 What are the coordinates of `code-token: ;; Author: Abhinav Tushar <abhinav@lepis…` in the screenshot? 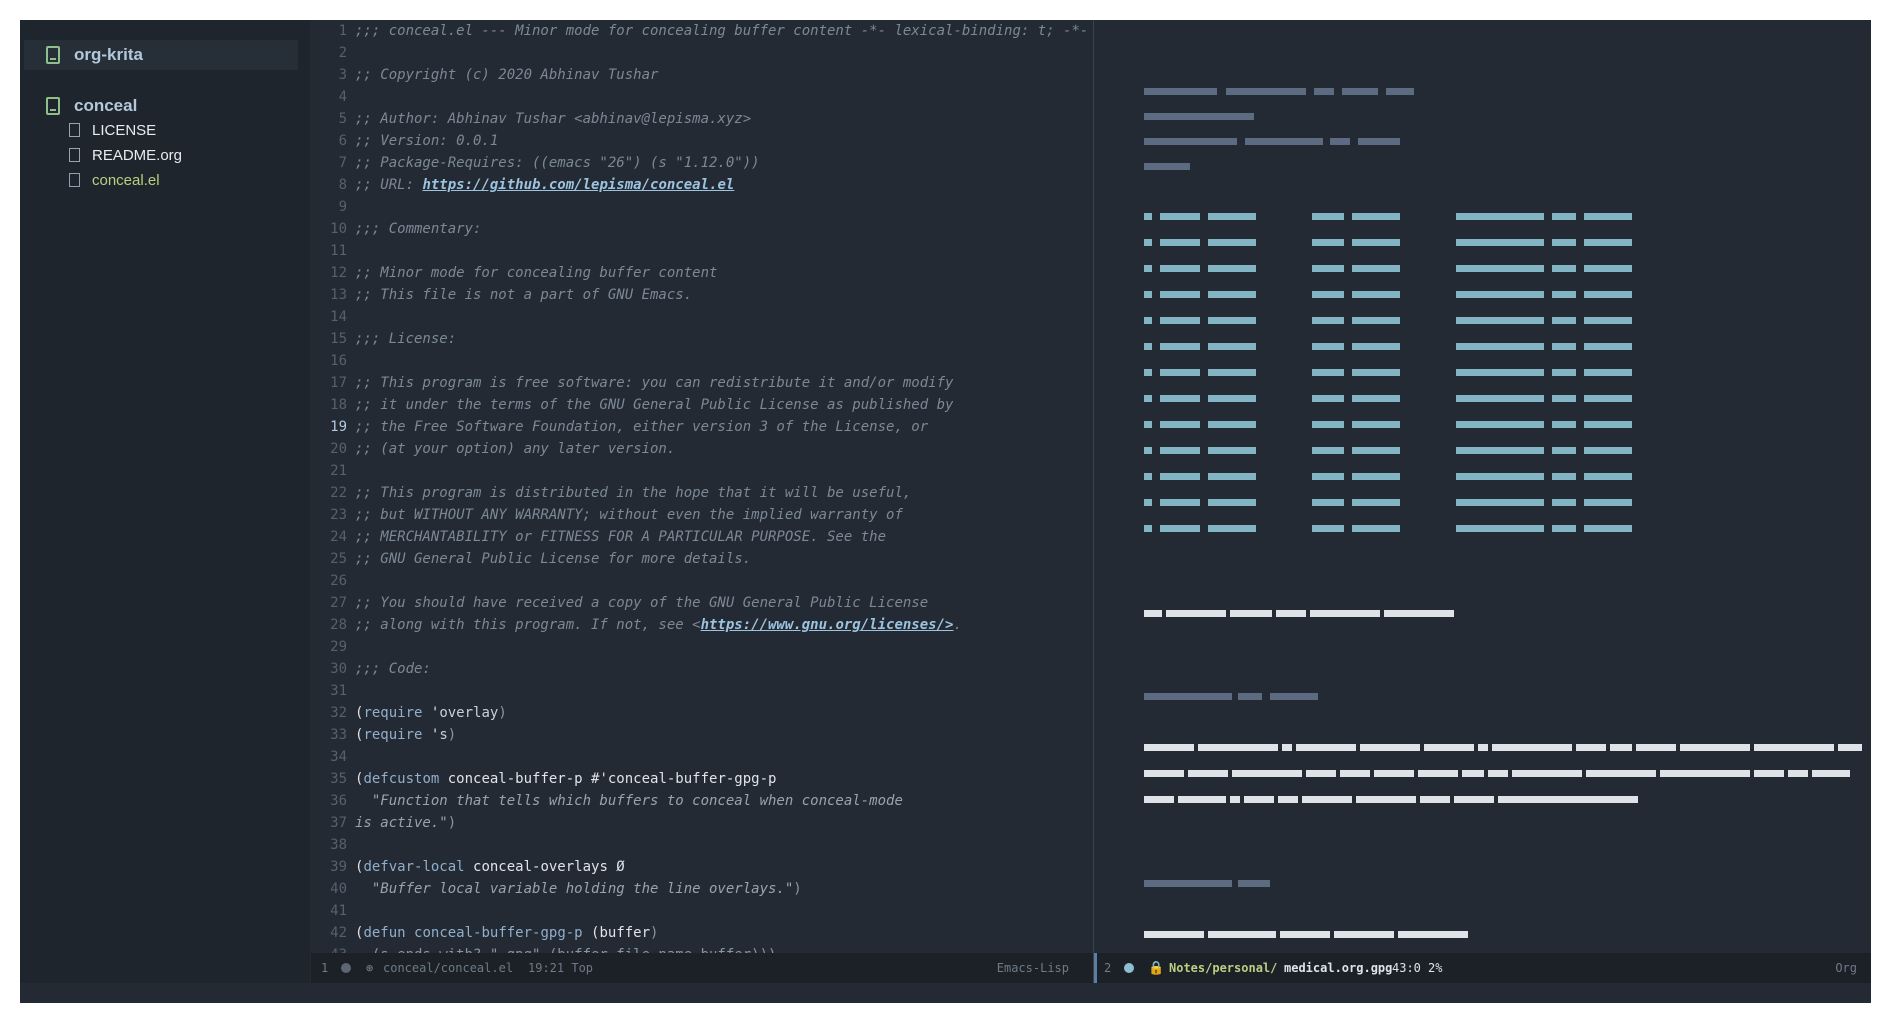 It's located at (553, 119).